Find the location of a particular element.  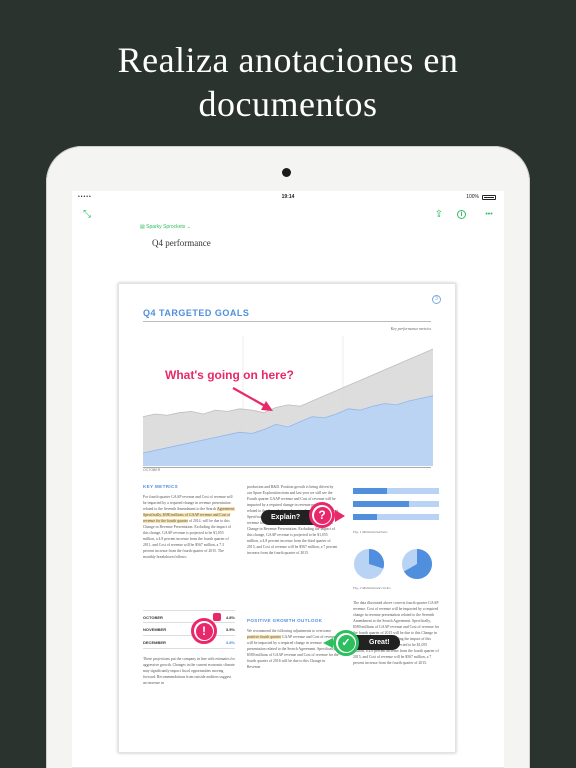

key-metrics-heading: KEY METRICS is located at coordinates (161, 486).